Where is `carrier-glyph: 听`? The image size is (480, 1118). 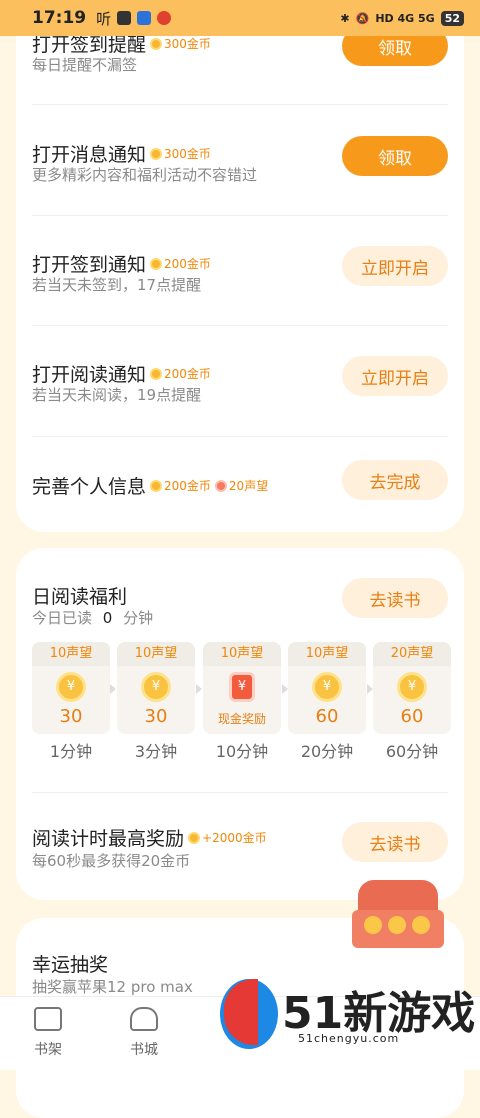
carrier-glyph: 听 is located at coordinates (104, 18).